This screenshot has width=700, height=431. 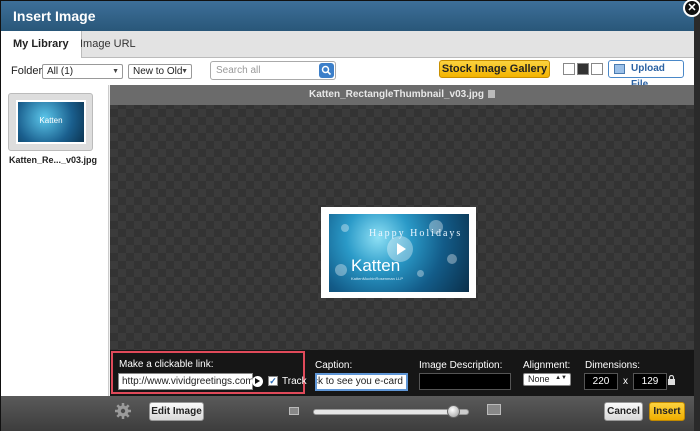 I want to click on sort-select: New to Old ▼, so click(x=160, y=71).